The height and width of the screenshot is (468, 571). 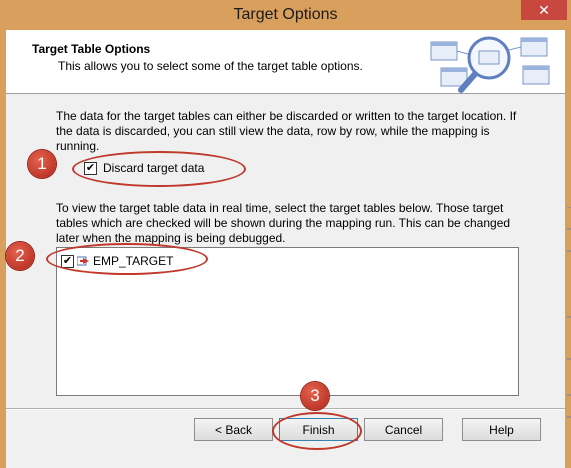 What do you see at coordinates (490, 64) in the screenshot?
I see `magnifier-tables-icon` at bounding box center [490, 64].